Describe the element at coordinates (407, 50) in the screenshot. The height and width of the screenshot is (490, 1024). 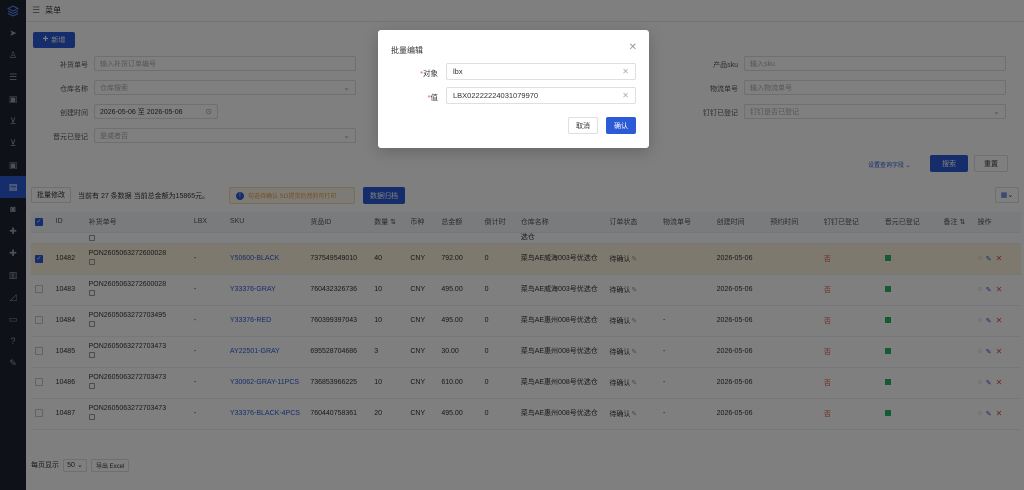
I see `dialog-title: 批量编辑` at that location.